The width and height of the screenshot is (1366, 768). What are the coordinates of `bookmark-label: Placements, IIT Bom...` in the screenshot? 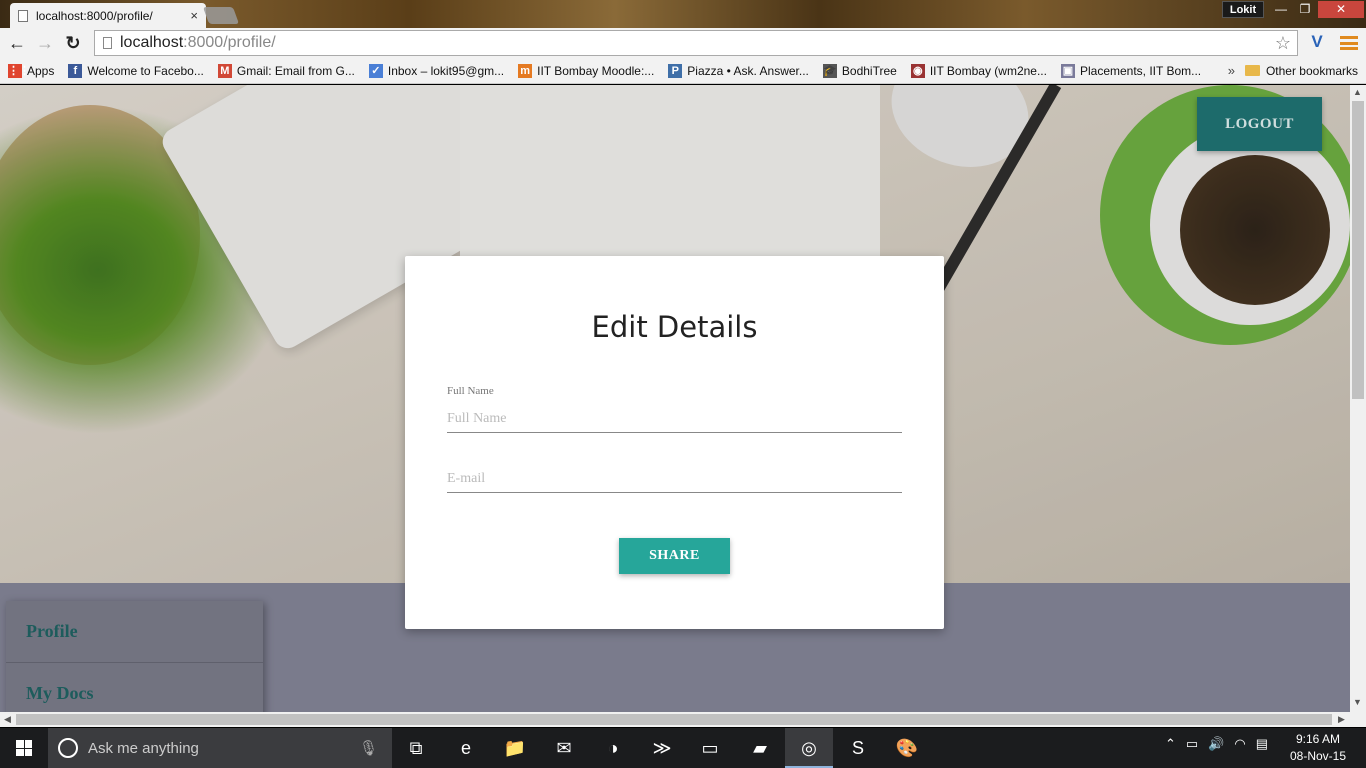 It's located at (1140, 70).